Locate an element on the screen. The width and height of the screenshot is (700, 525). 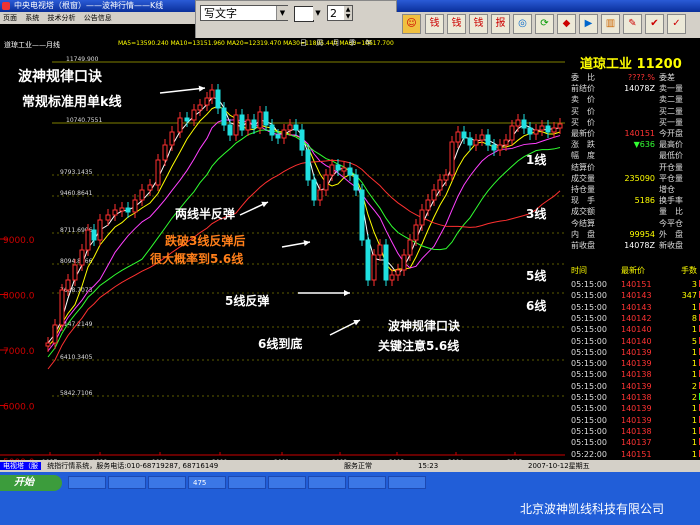
refresh-icon: ⟳ is located at coordinates (544, 24).